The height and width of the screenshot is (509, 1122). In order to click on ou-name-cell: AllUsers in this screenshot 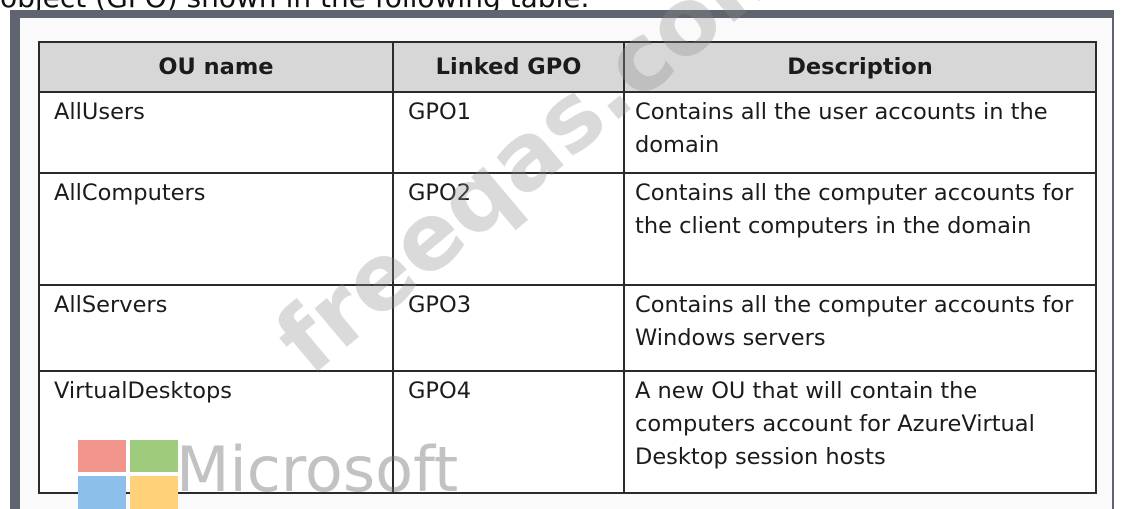, I will do `click(216, 132)`.